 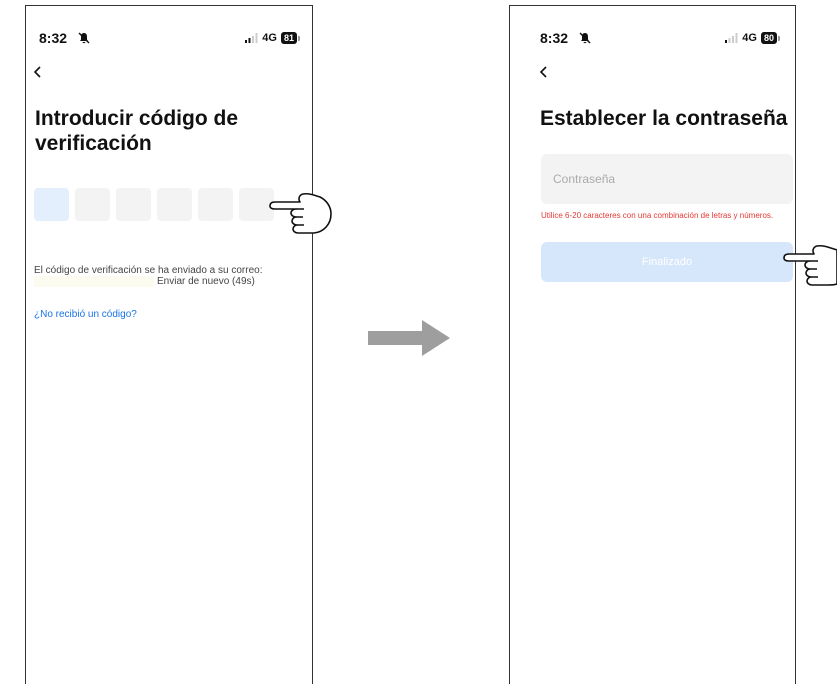 What do you see at coordinates (652, 40) in the screenshot?
I see `status-bar: 8:32 4G 80` at bounding box center [652, 40].